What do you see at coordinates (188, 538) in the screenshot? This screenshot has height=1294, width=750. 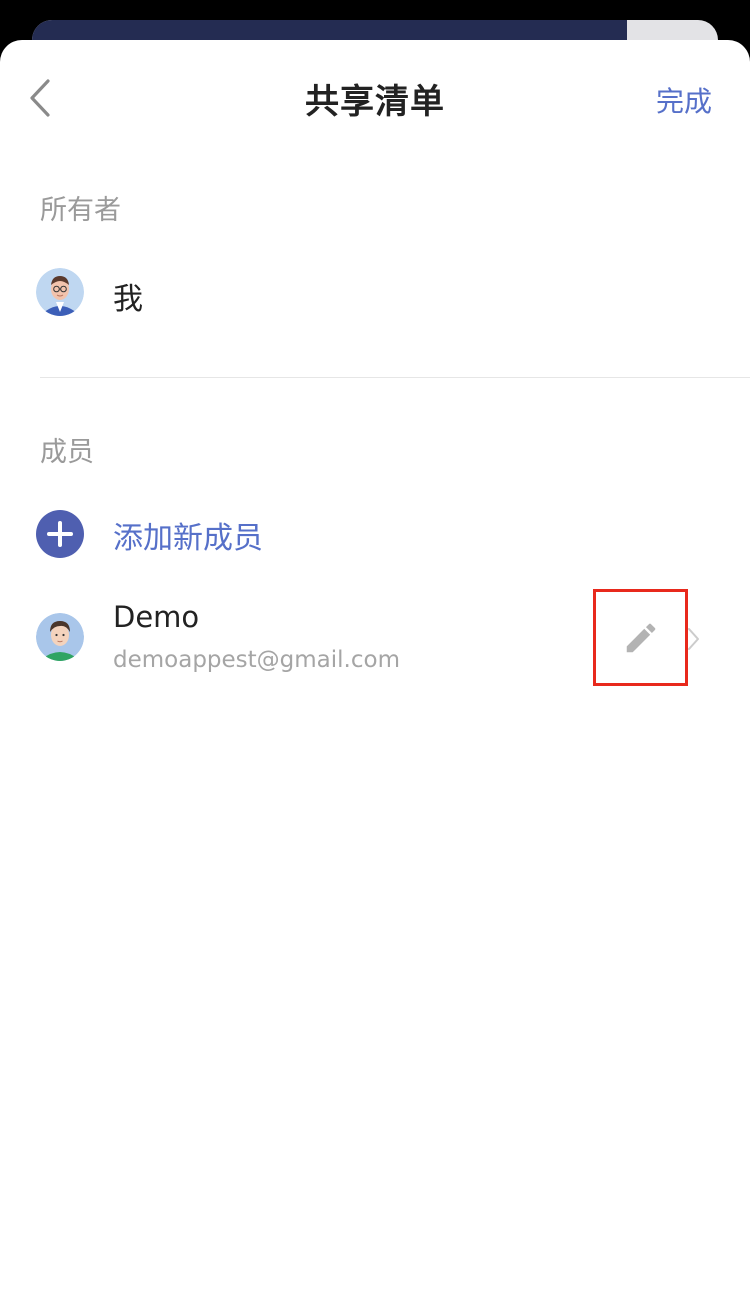 I see `add-member-label: 添加新成员` at bounding box center [188, 538].